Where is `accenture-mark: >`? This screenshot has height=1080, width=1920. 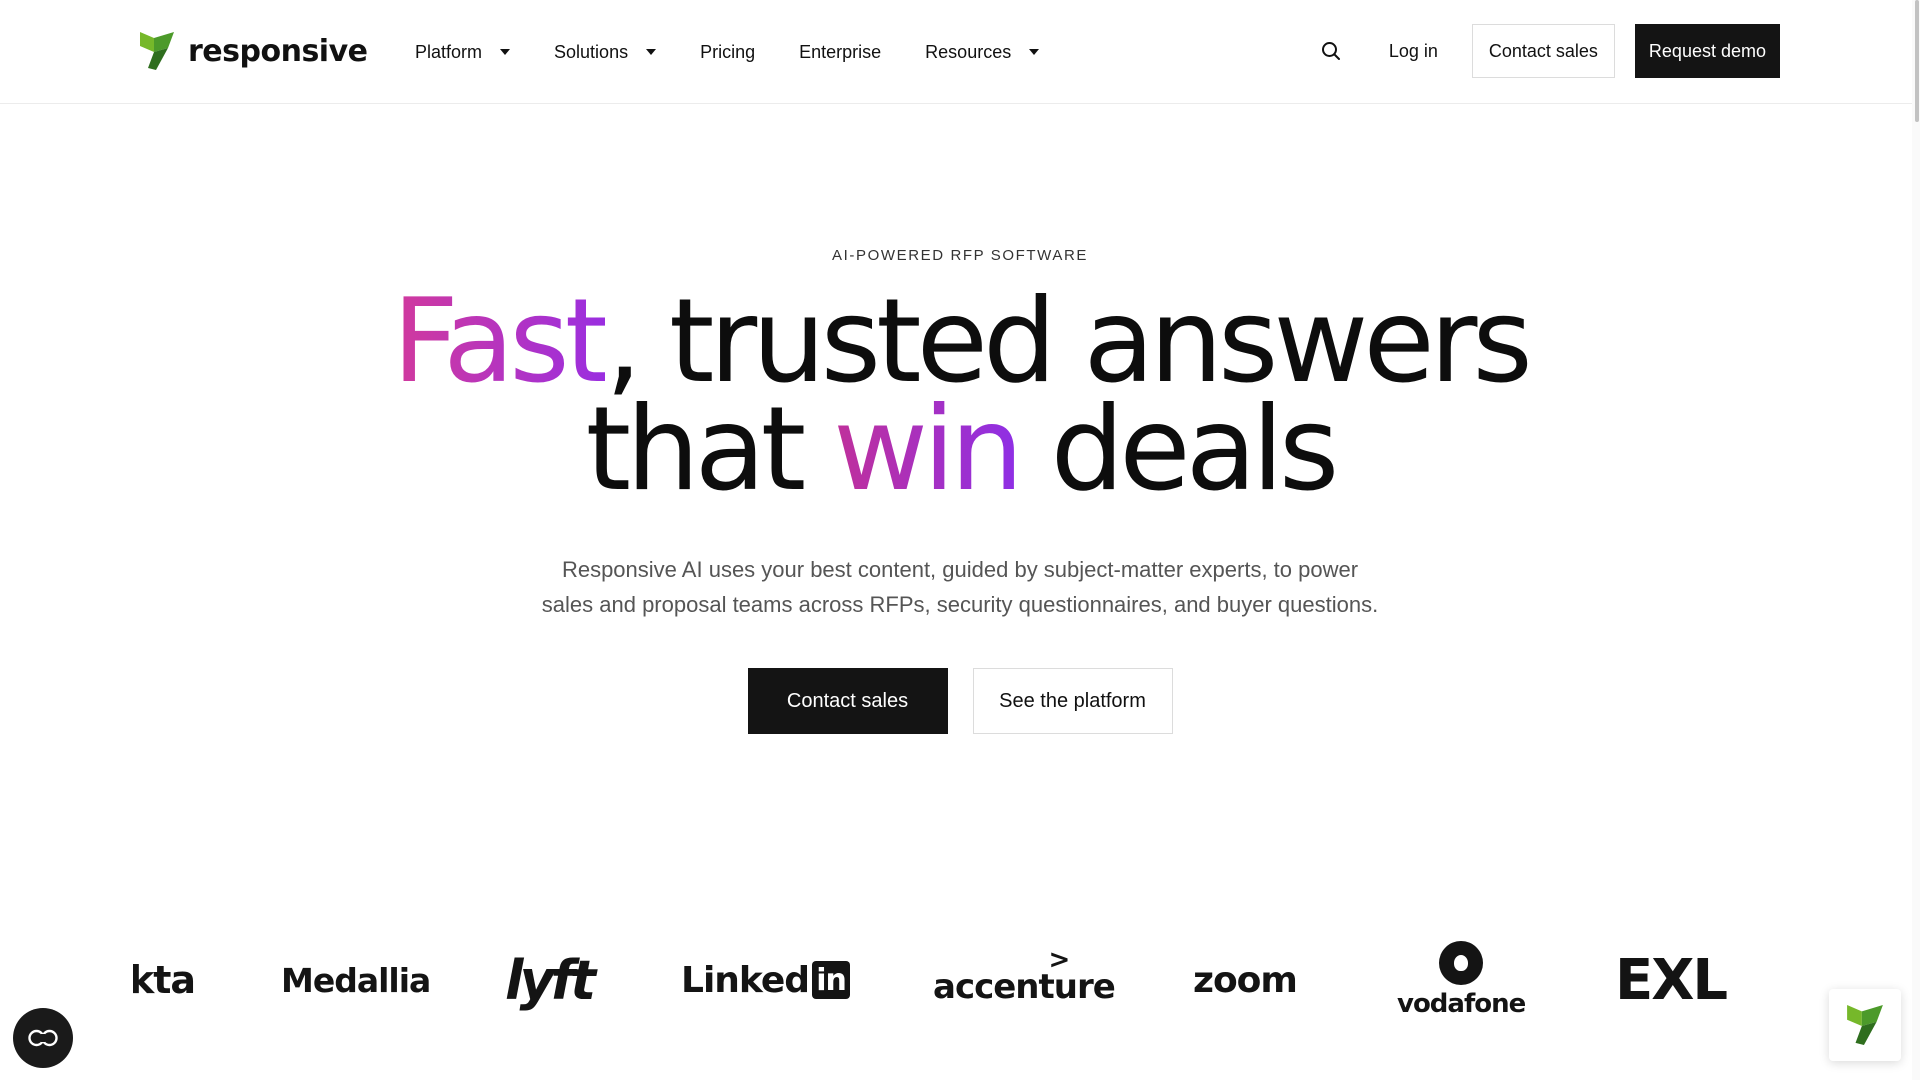
accenture-mark: > is located at coordinates (1059, 960).